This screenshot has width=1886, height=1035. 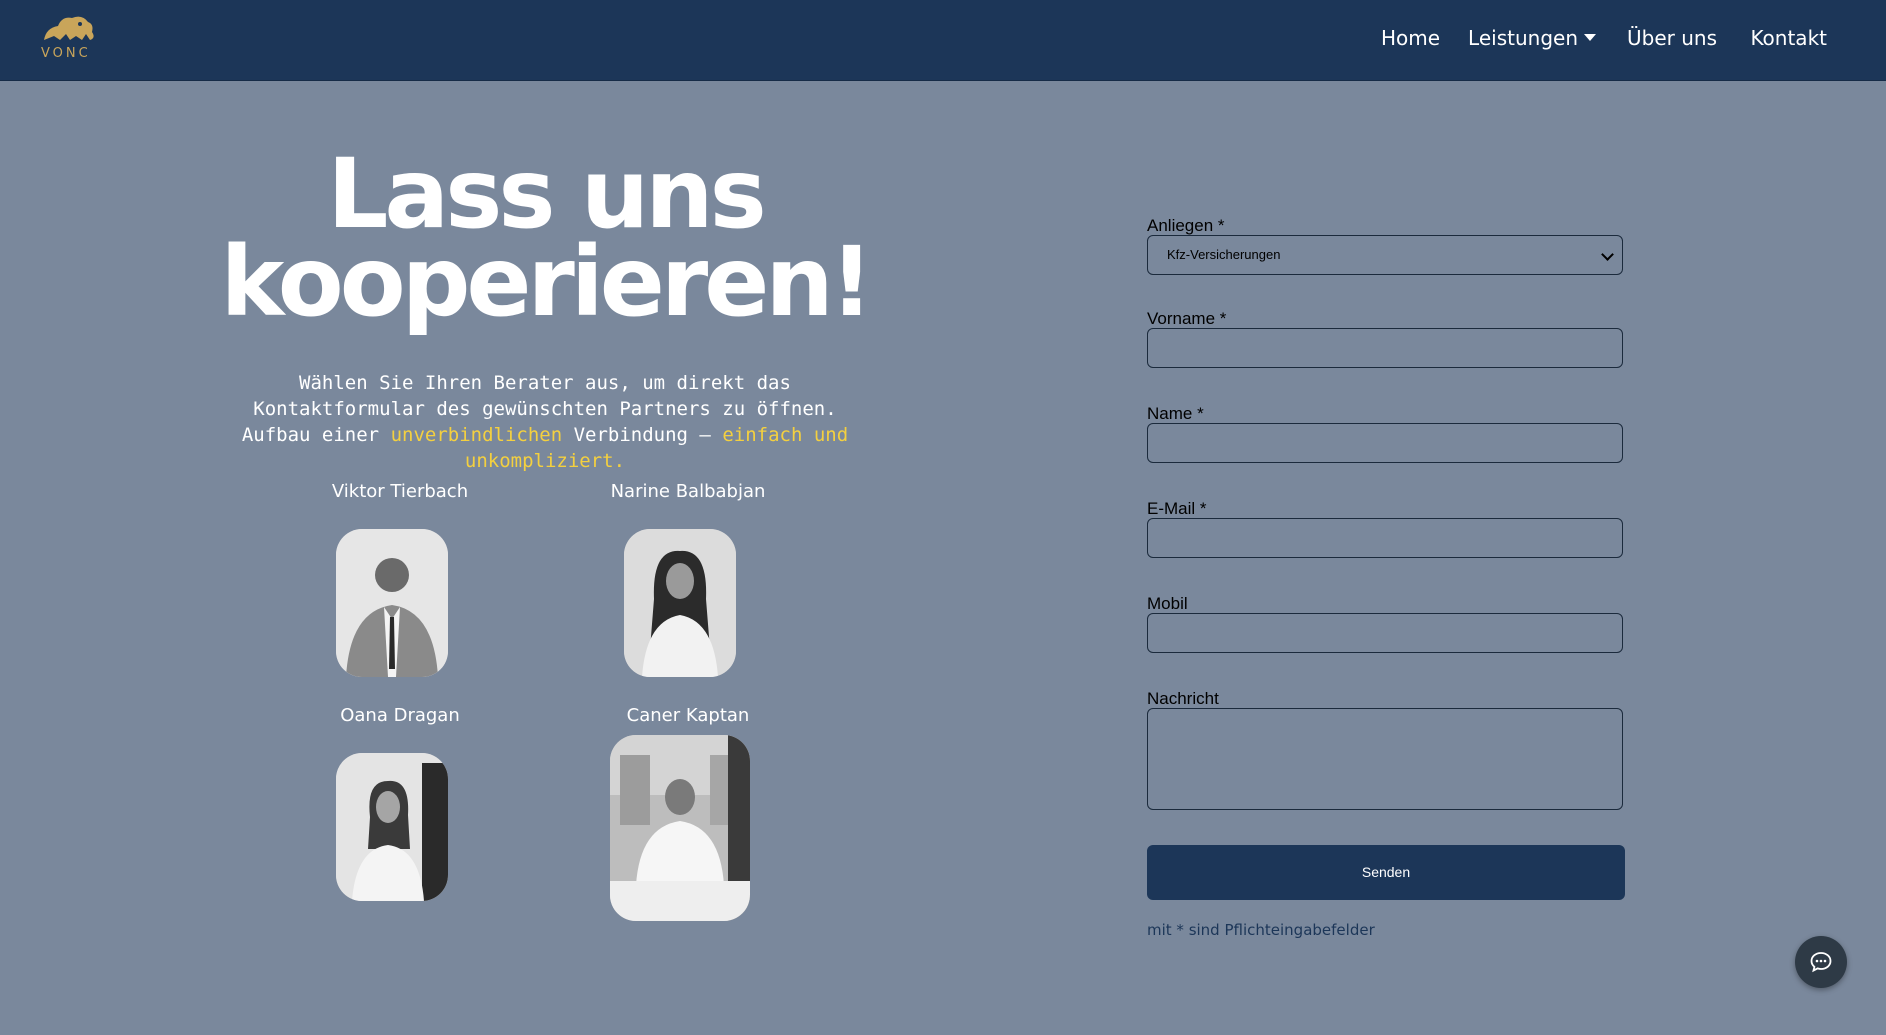 I want to click on advisor-photo-viktor, so click(x=392, y=603).